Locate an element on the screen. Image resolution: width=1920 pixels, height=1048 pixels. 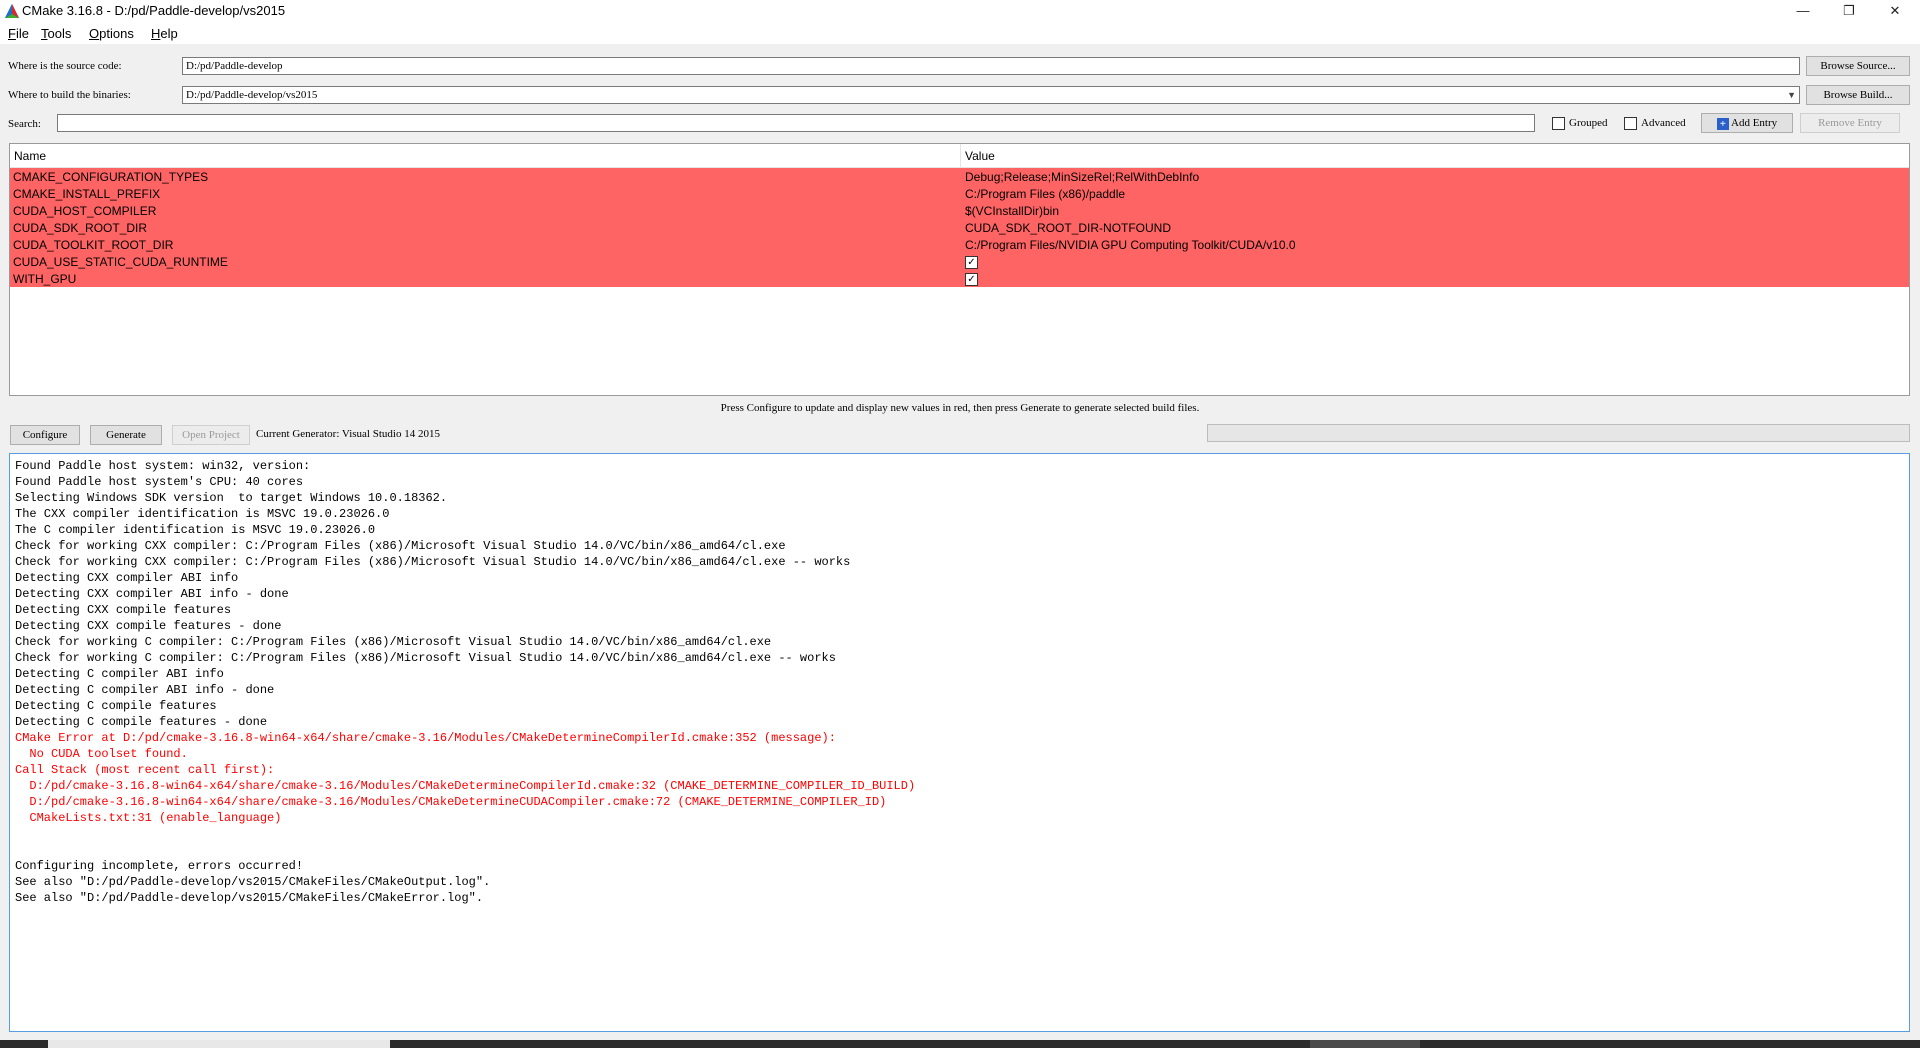
source-input: D:/pd/Paddle-develop is located at coordinates (991, 66).